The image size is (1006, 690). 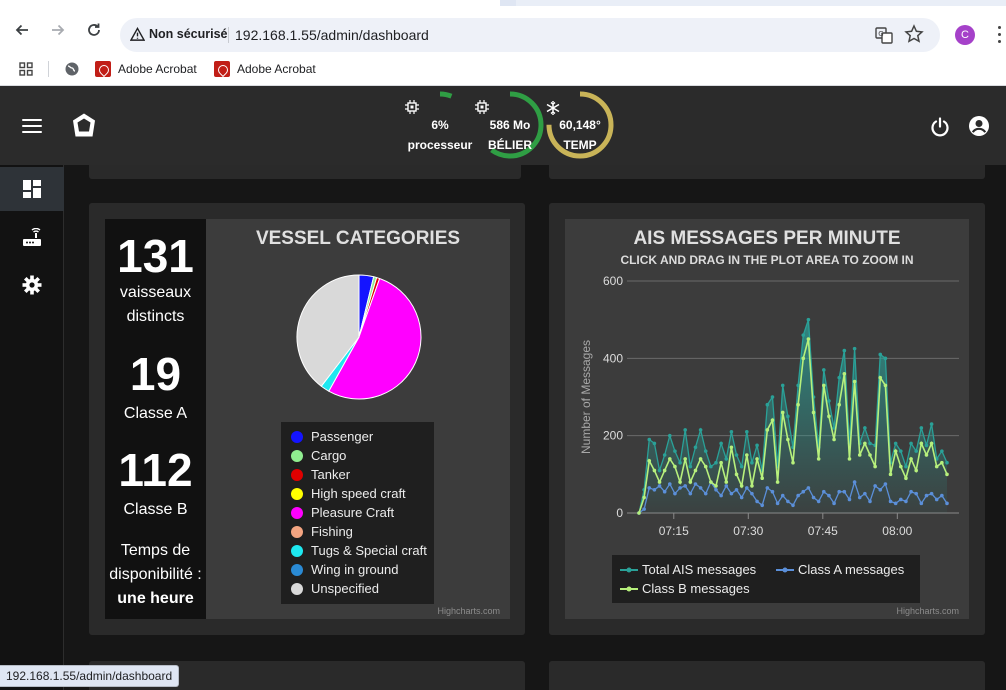 I want to click on legend-item-tugs: Tugs & Special craft, so click(x=359, y=550).